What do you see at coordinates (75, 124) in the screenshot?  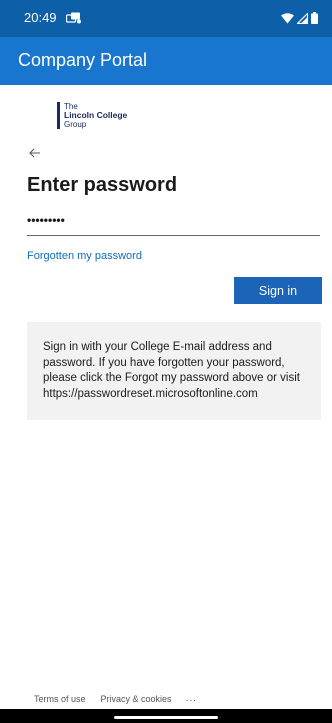 I see `logo-line-3: Group` at bounding box center [75, 124].